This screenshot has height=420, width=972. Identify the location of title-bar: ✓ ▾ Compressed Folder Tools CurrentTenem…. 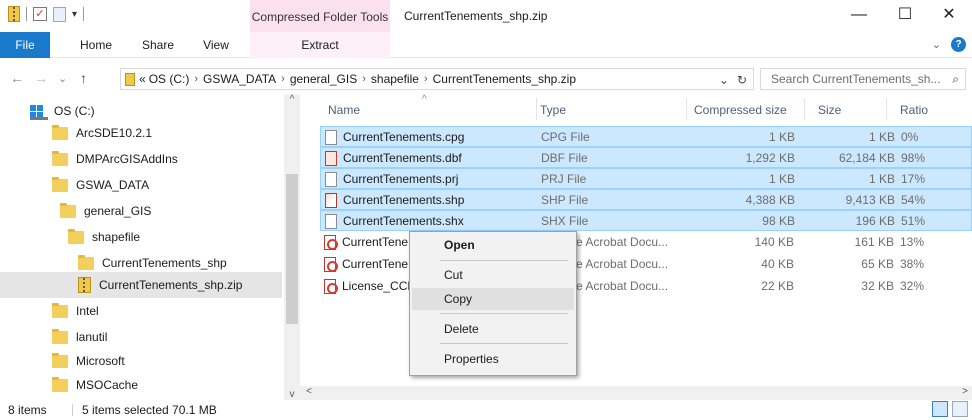
(486, 17).